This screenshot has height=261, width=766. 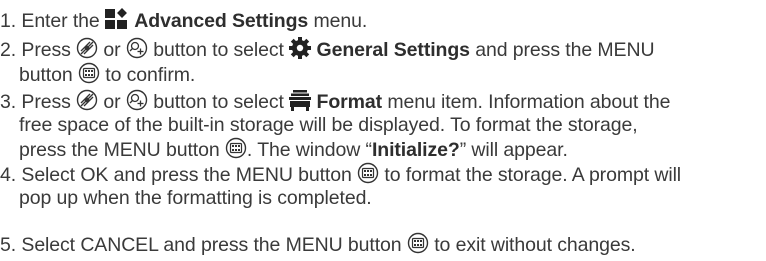 I want to click on step-number: 1., so click(x=8, y=21).